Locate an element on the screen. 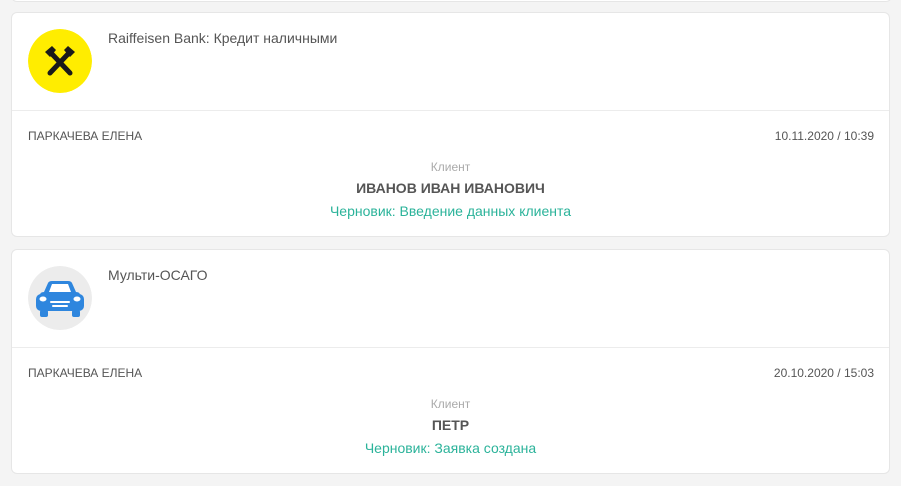 The height and width of the screenshot is (486, 901). client-name: ИВАНОВ ИВАН ИВАНОВИЧ is located at coordinates (450, 188).